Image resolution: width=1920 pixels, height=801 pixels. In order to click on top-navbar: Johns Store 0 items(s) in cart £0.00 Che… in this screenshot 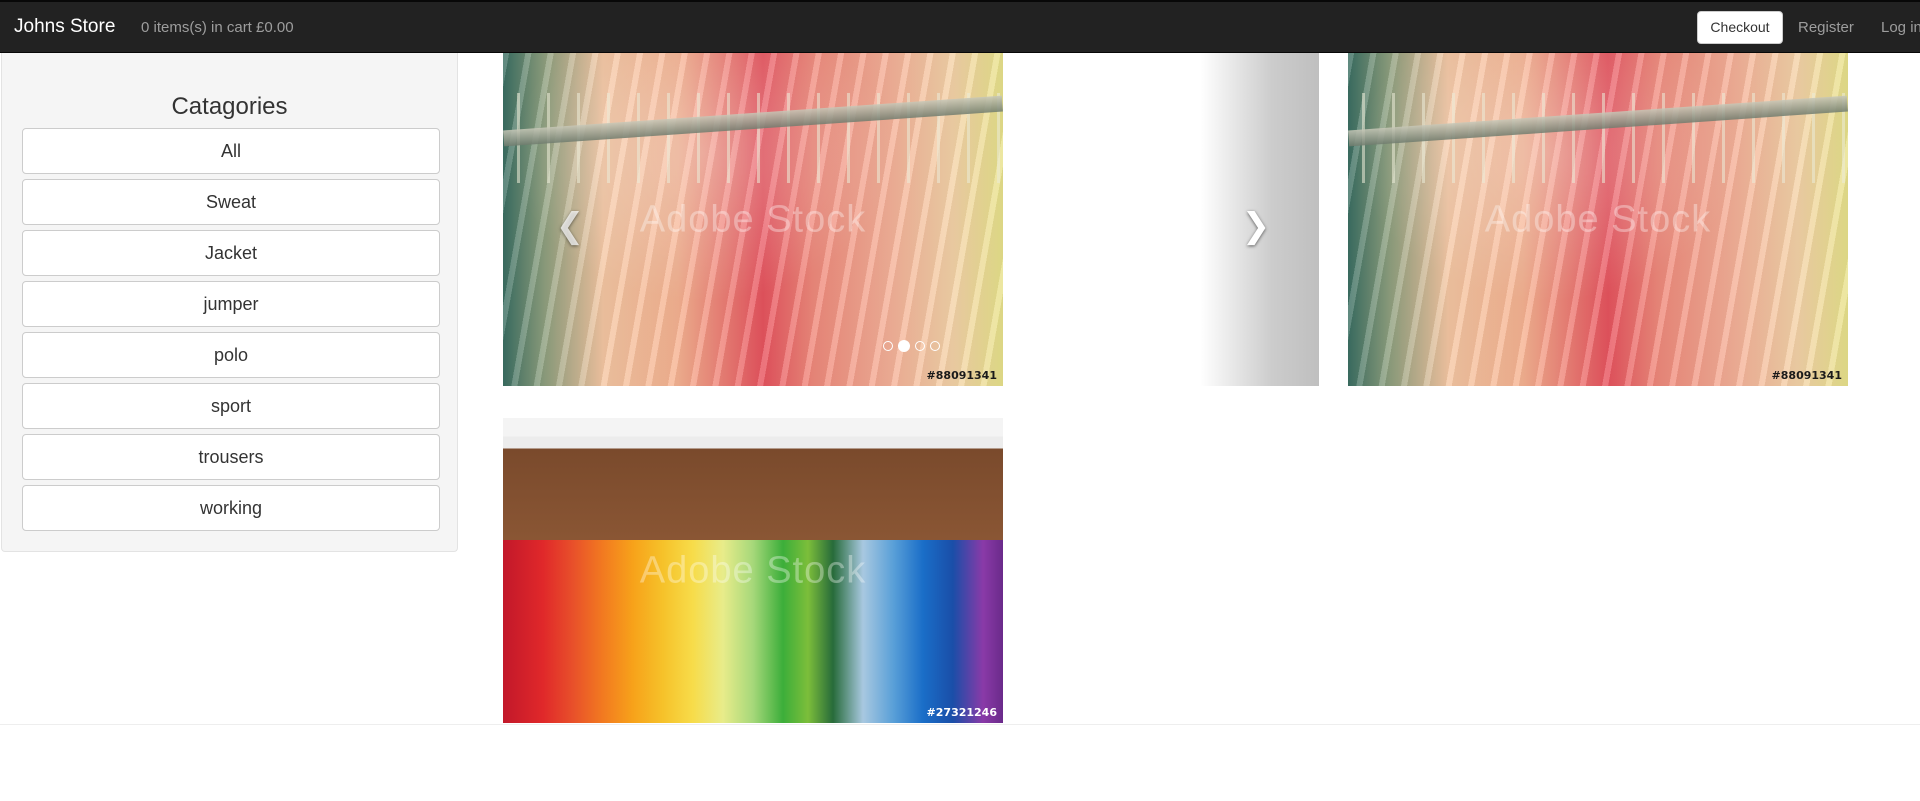, I will do `click(960, 26)`.